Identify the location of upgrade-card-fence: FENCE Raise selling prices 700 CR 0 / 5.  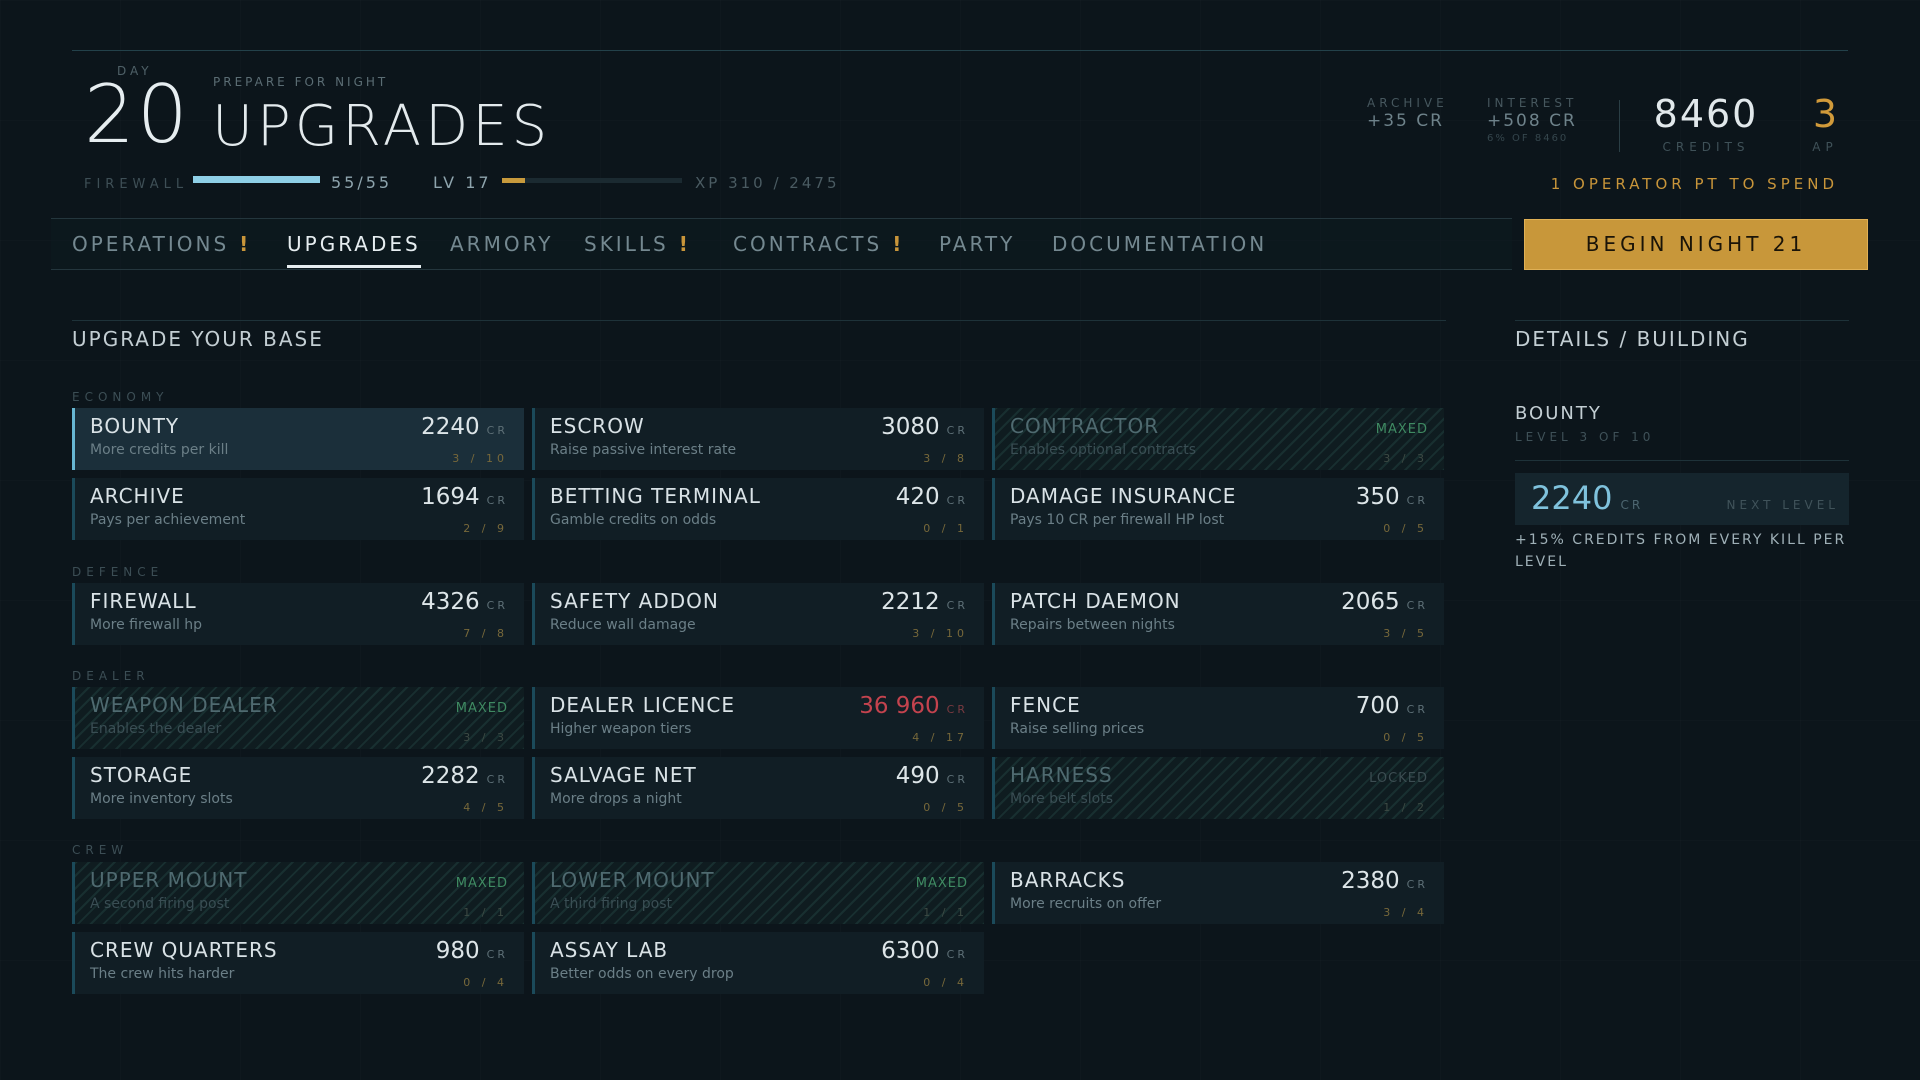
(1218, 718).